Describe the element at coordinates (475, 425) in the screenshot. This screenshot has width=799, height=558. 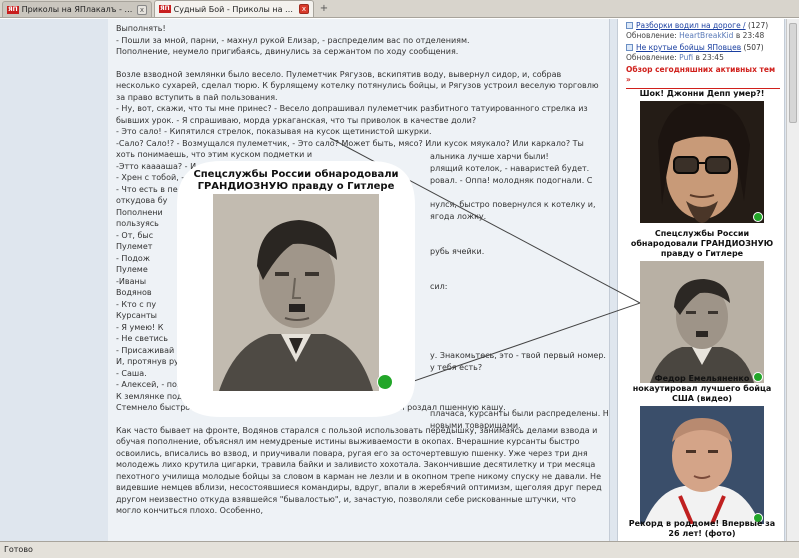
I see `story-line-fragment: новыми товарищами.` at that location.